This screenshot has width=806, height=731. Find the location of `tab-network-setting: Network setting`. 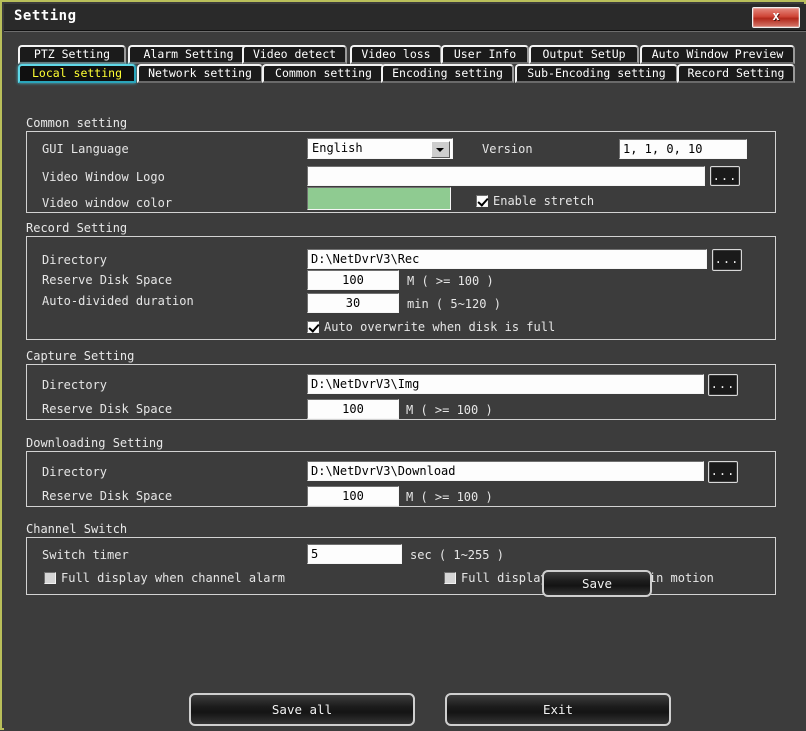

tab-network-setting: Network setting is located at coordinates (200, 73).